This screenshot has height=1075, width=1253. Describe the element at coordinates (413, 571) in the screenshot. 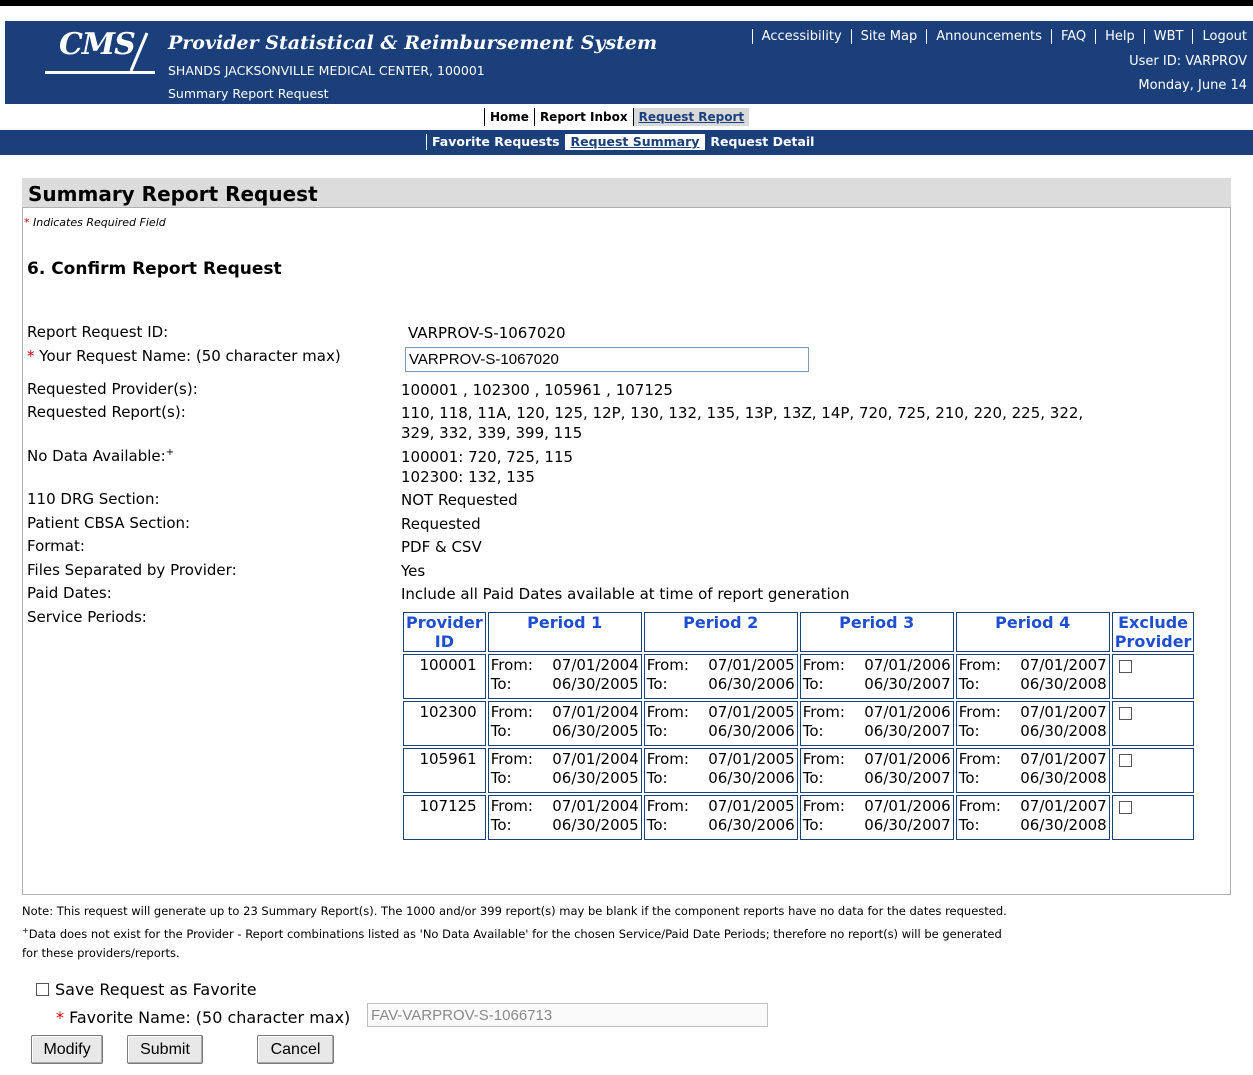

I see `separated-value: Yes` at that location.